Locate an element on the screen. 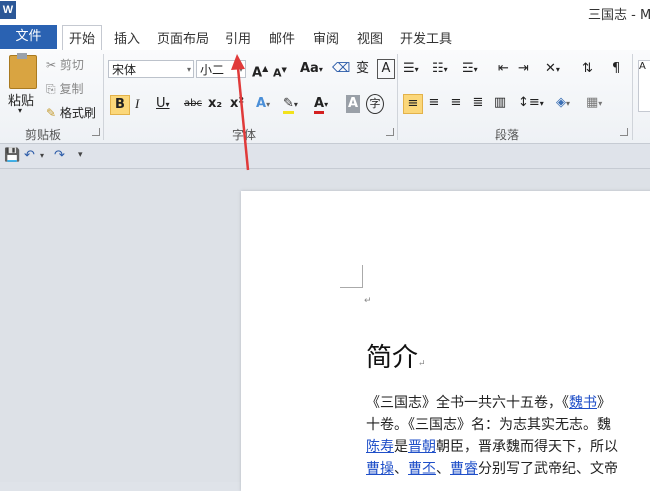 This screenshot has height=491, width=650. annotation-arrow is located at coordinates (240, 112).